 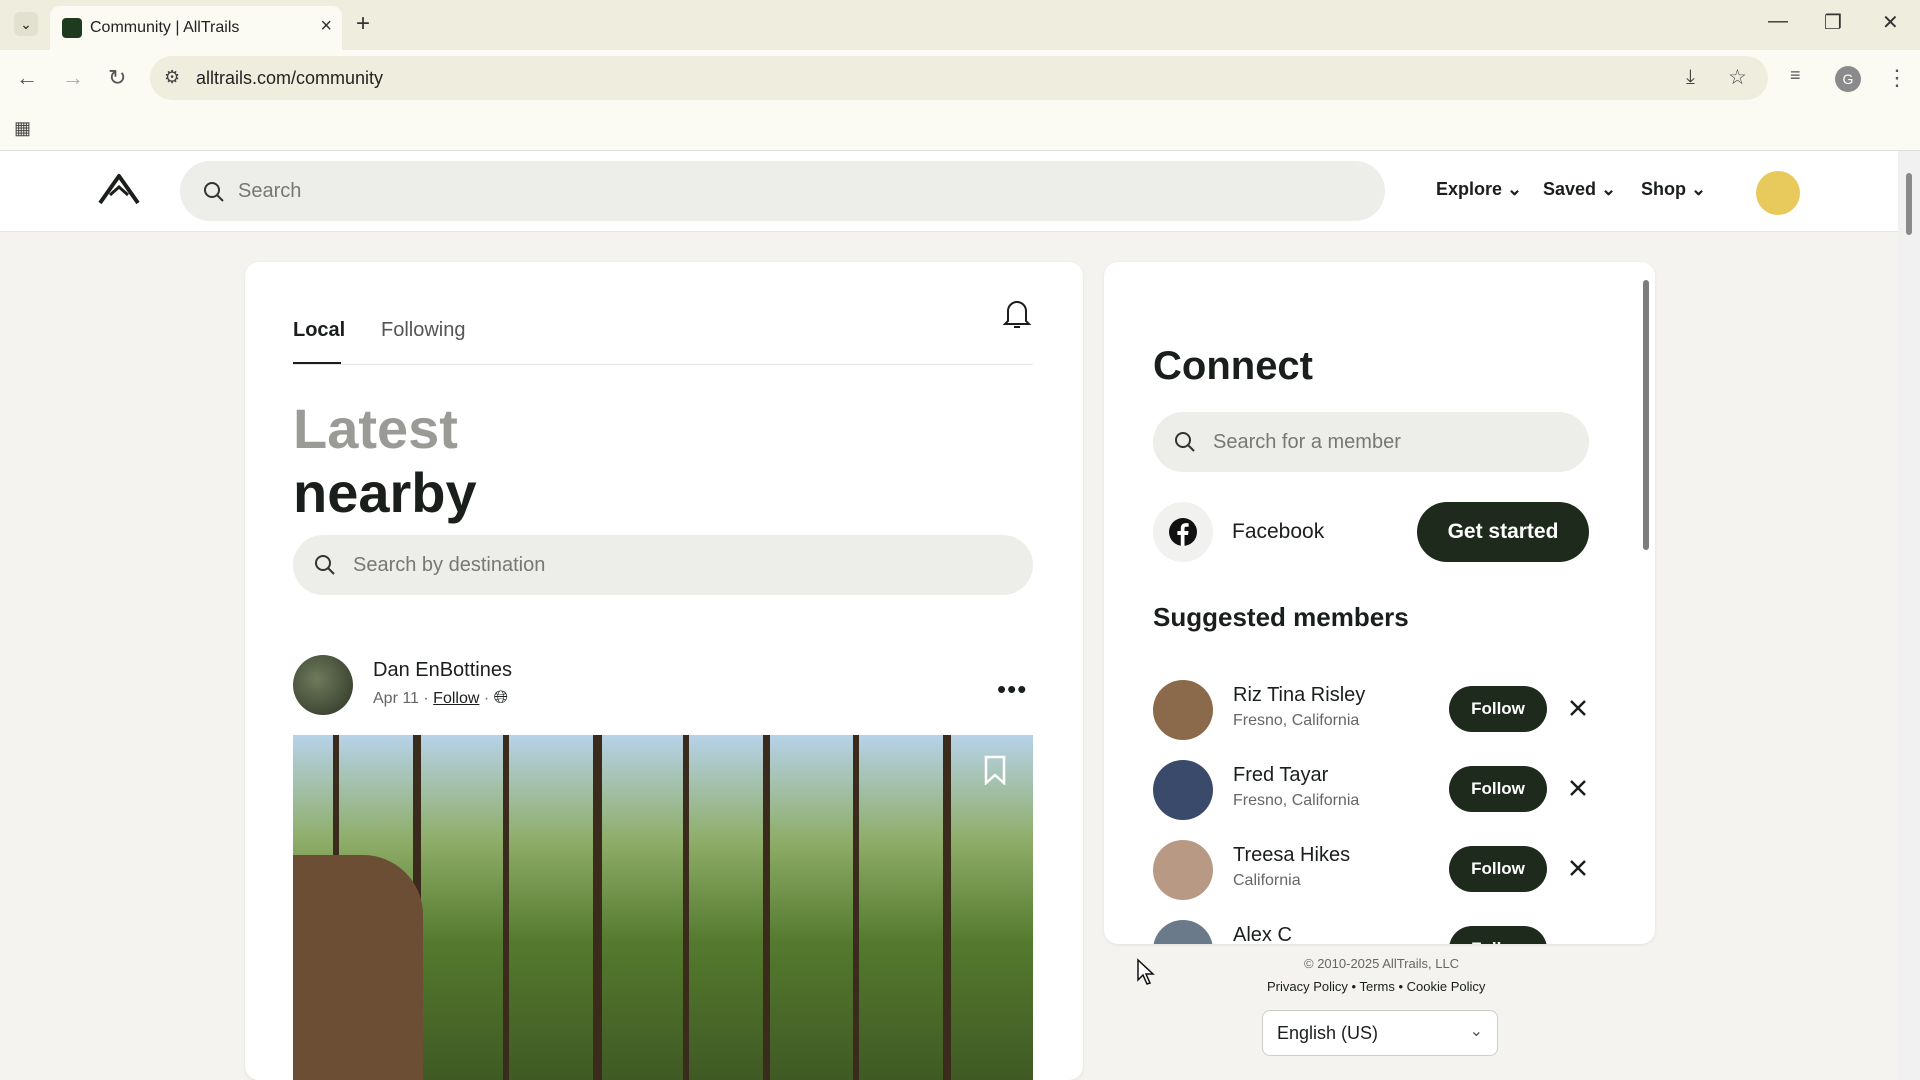 What do you see at coordinates (172, 77) in the screenshot?
I see `site-info-icon: ⚙` at bounding box center [172, 77].